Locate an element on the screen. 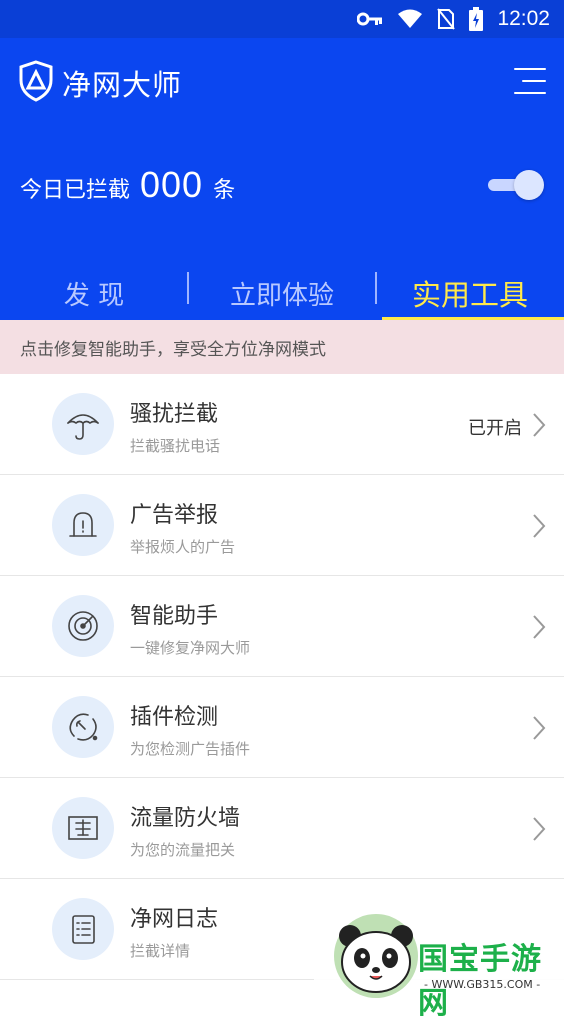 Image resolution: width=564 pixels, height=1022 pixels. firewall-icon is located at coordinates (83, 828).